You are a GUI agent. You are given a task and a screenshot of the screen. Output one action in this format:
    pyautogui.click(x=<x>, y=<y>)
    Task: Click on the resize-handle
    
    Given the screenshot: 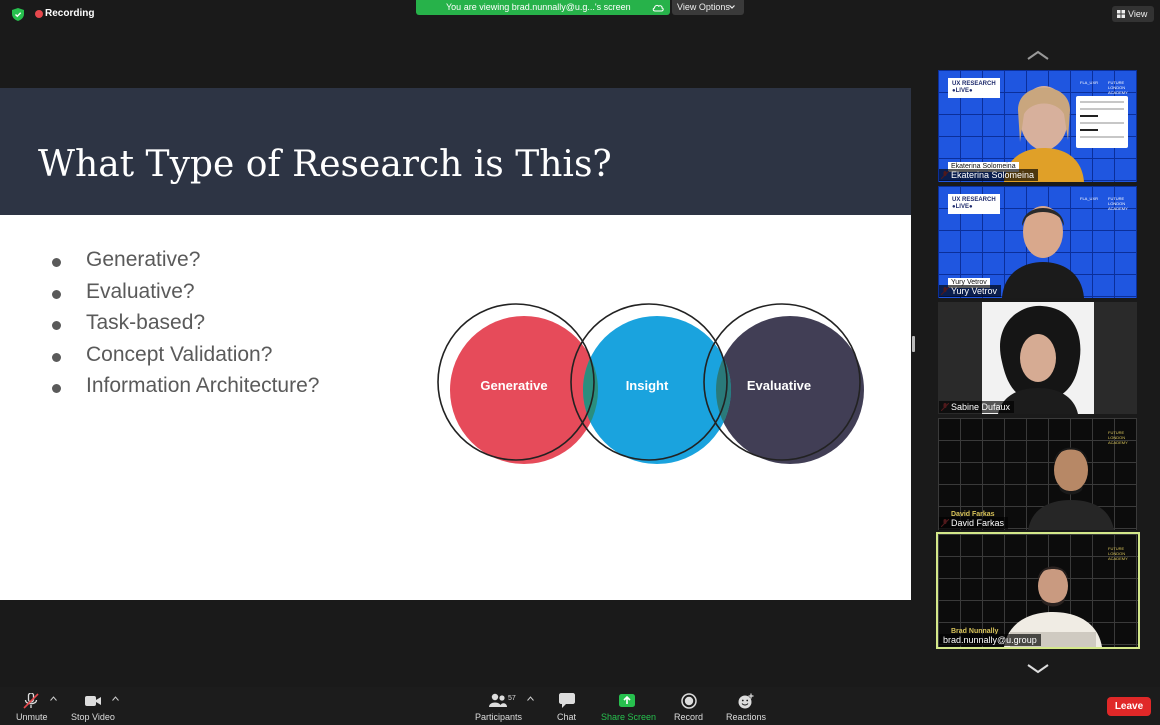 What is the action you would take?
    pyautogui.click(x=913, y=344)
    